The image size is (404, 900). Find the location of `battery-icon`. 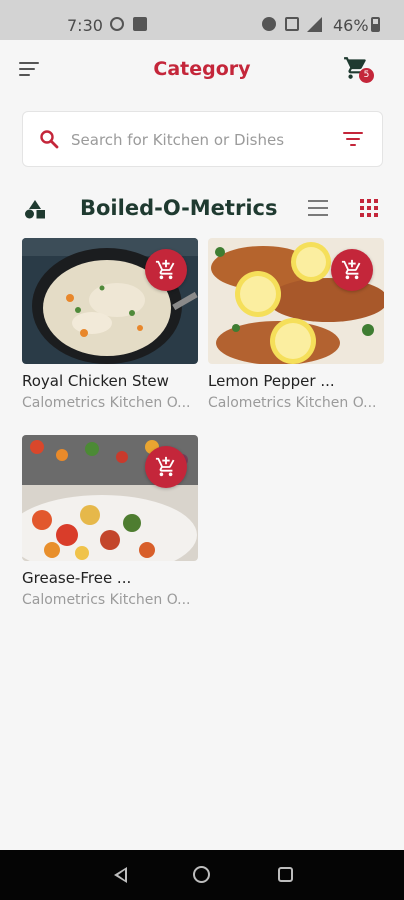

battery-icon is located at coordinates (375, 24).